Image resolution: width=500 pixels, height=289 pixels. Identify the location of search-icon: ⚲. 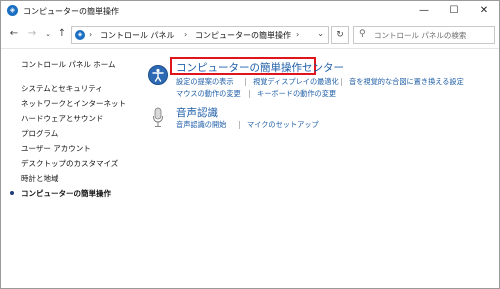
(362, 34).